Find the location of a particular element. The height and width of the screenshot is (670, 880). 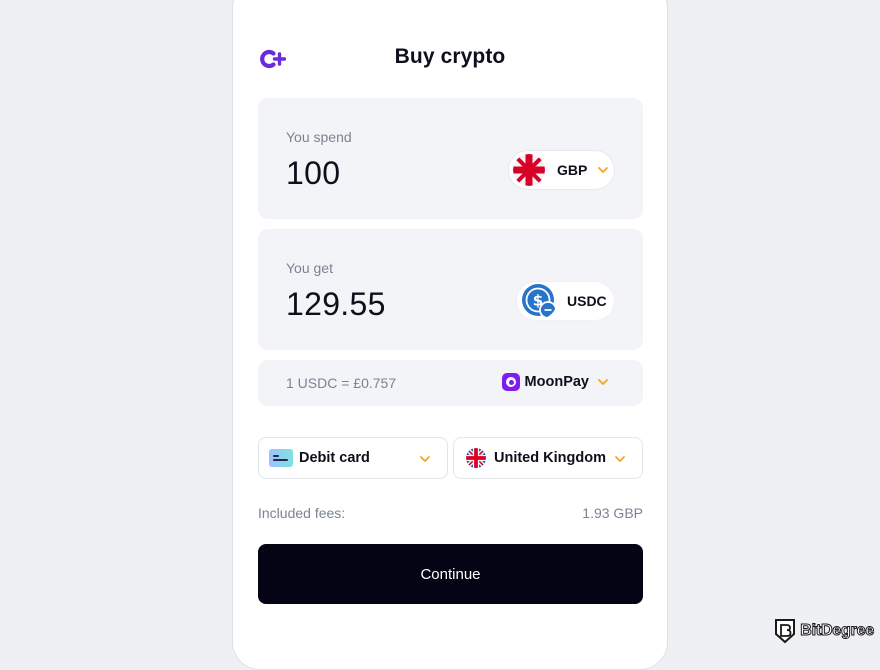

bitdegree-watermark: BitDegree is located at coordinates (824, 631).